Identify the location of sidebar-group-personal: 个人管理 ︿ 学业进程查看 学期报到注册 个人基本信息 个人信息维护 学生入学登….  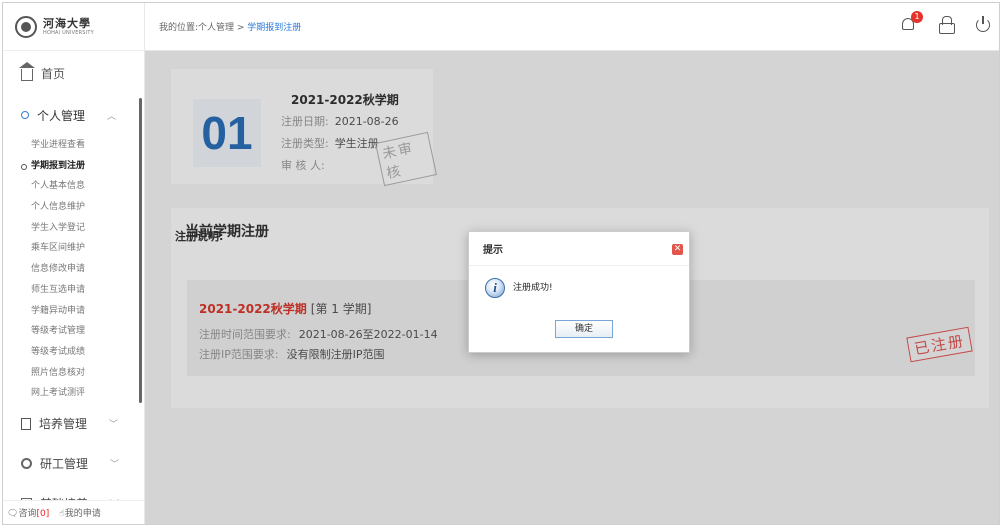
(73, 249).